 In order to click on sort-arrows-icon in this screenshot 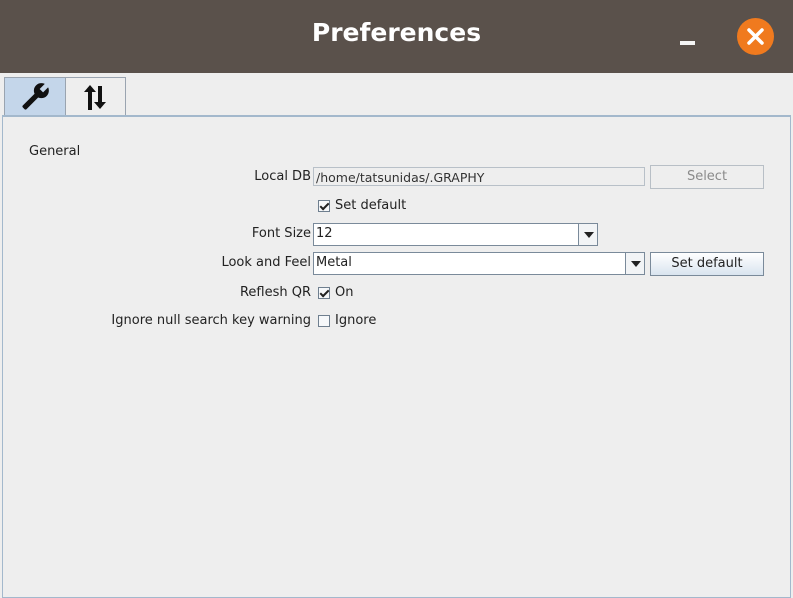, I will do `click(95, 97)`.